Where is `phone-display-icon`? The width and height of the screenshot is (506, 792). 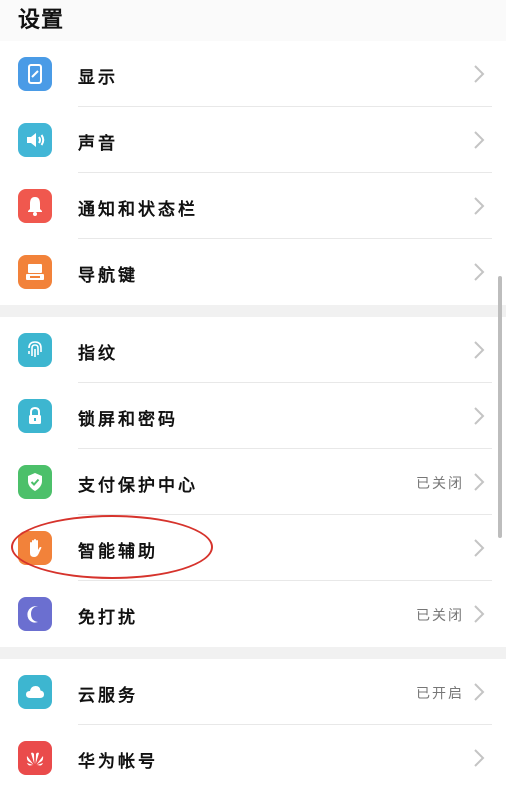
phone-display-icon is located at coordinates (35, 74).